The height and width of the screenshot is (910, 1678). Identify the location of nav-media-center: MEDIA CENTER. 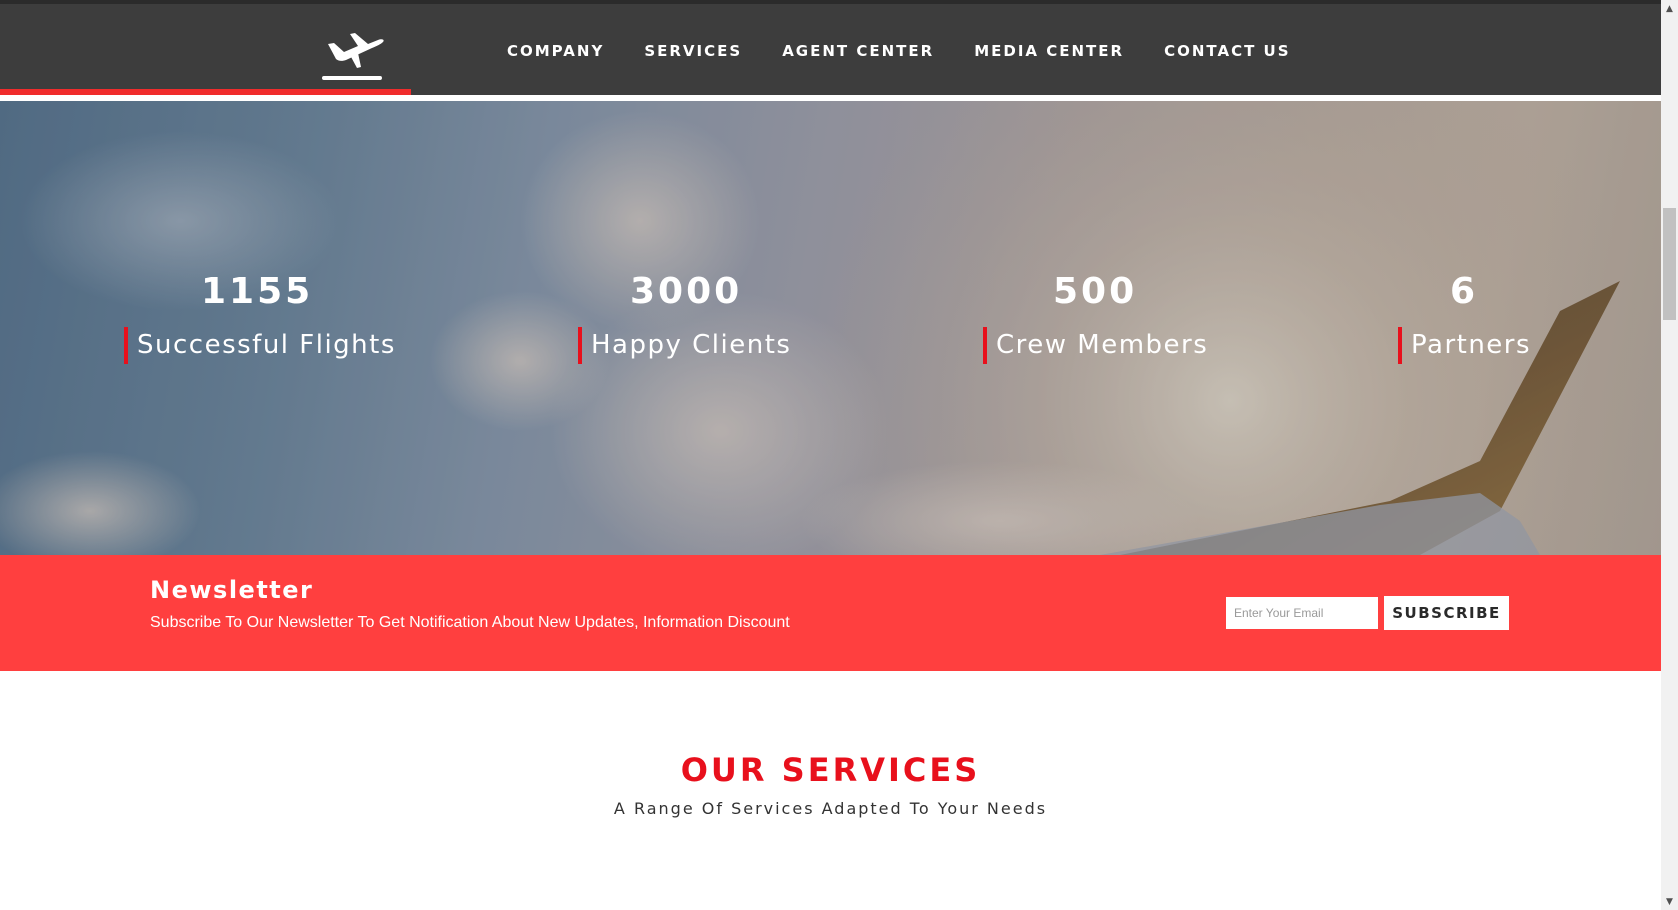
(1049, 51).